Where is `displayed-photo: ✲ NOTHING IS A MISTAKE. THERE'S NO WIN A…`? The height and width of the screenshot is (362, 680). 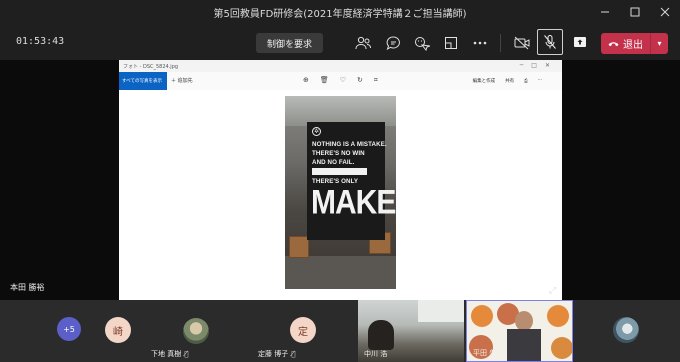 displayed-photo: ✲ NOTHING IS A MISTAKE. THERE'S NO WIN A… is located at coordinates (340, 192).